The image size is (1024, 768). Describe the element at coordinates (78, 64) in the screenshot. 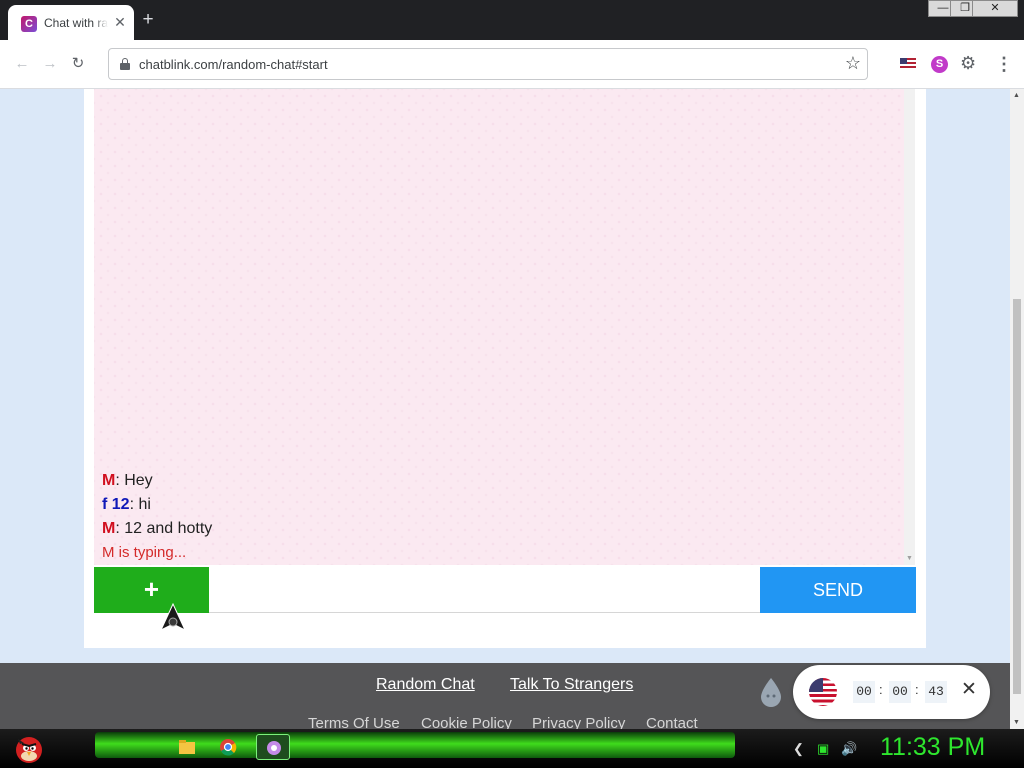

I see `reload-icon: ↻` at that location.